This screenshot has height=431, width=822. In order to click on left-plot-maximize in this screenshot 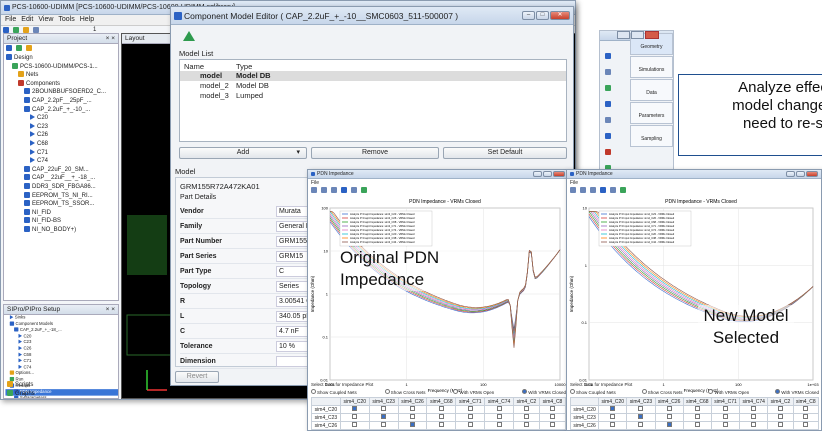, I will do `click(547, 174)`.